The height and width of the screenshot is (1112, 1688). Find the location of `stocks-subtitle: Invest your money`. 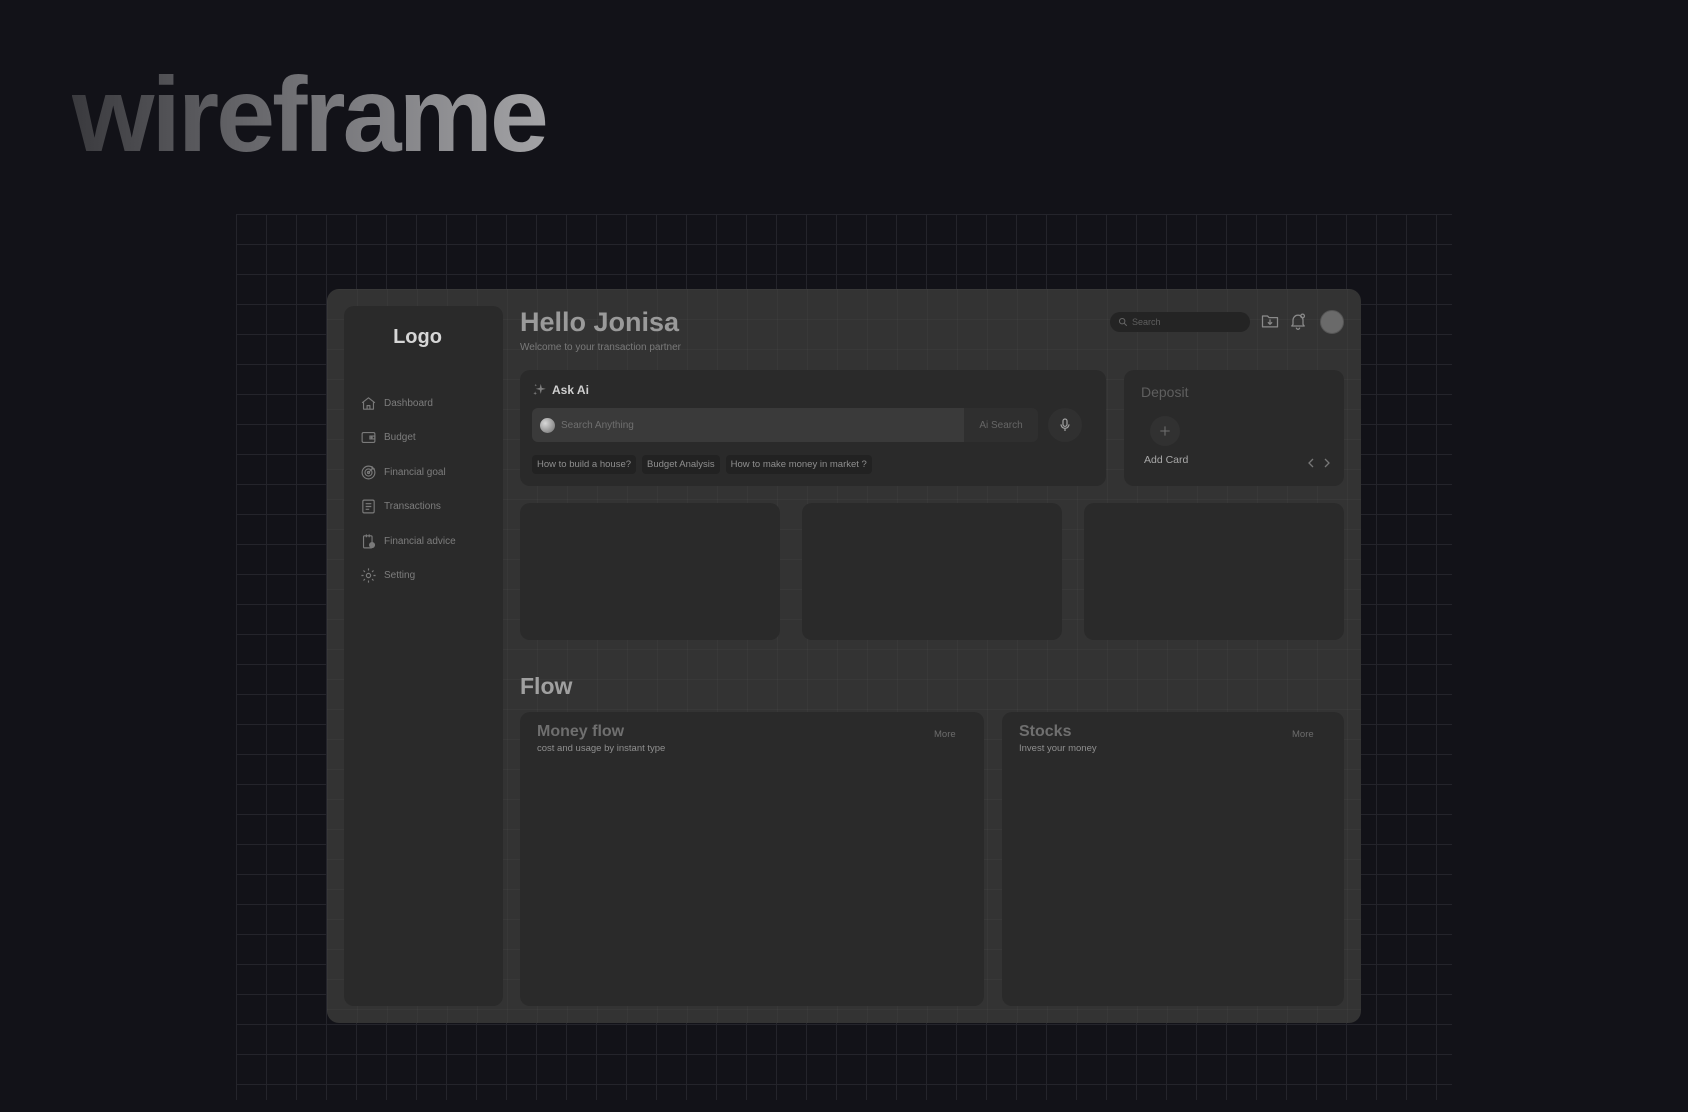

stocks-subtitle: Invest your money is located at coordinates (1058, 748).